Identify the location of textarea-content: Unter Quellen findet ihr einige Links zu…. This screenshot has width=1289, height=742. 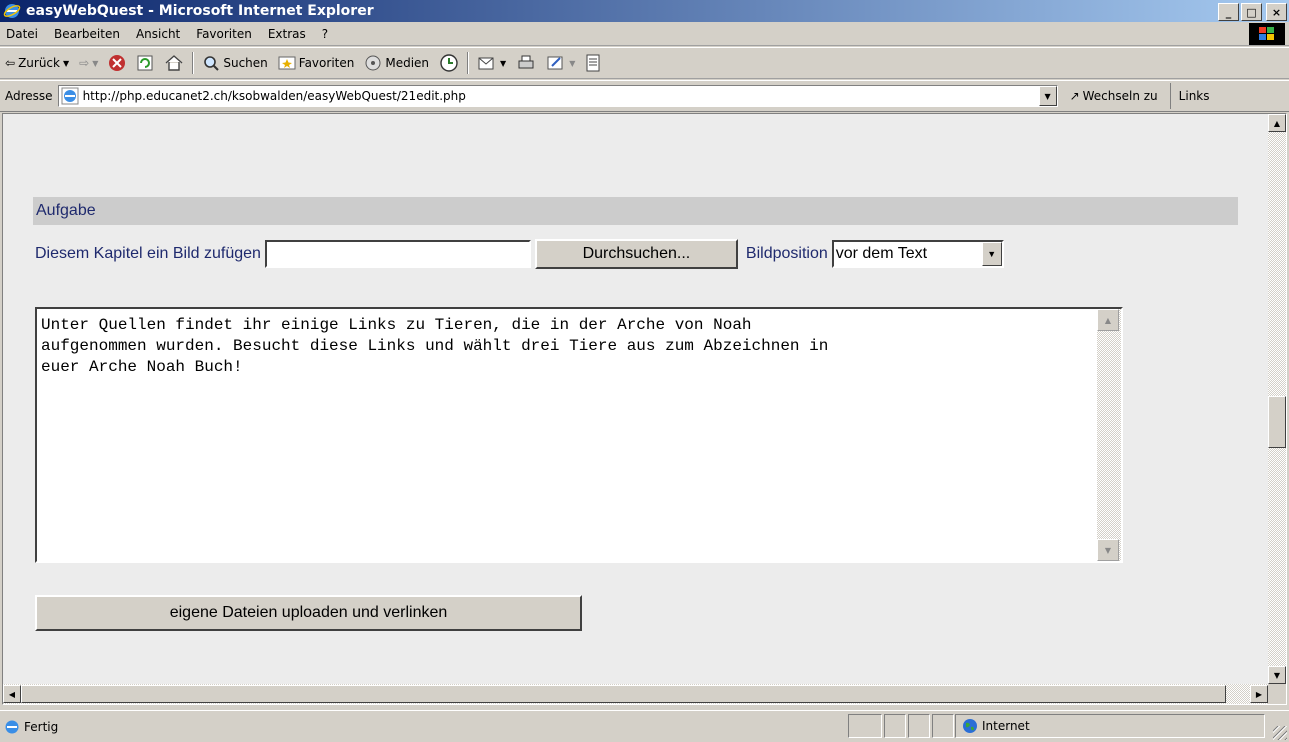
(435, 346).